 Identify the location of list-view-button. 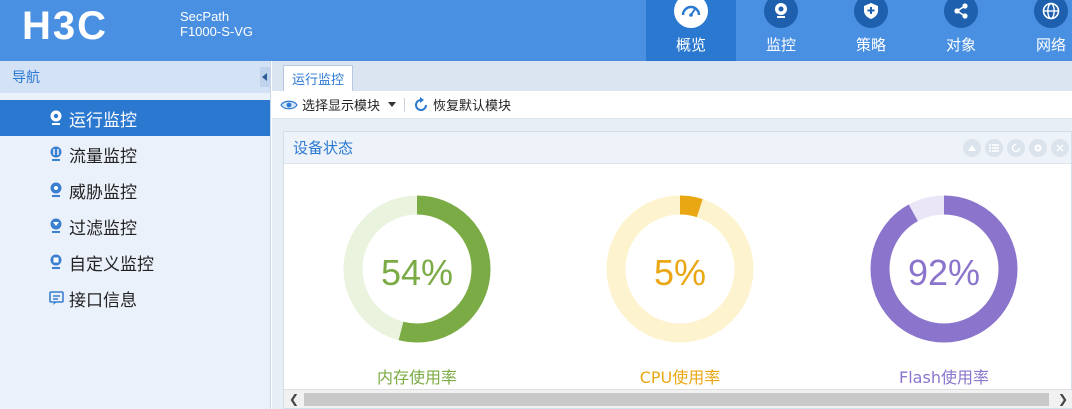
(994, 148).